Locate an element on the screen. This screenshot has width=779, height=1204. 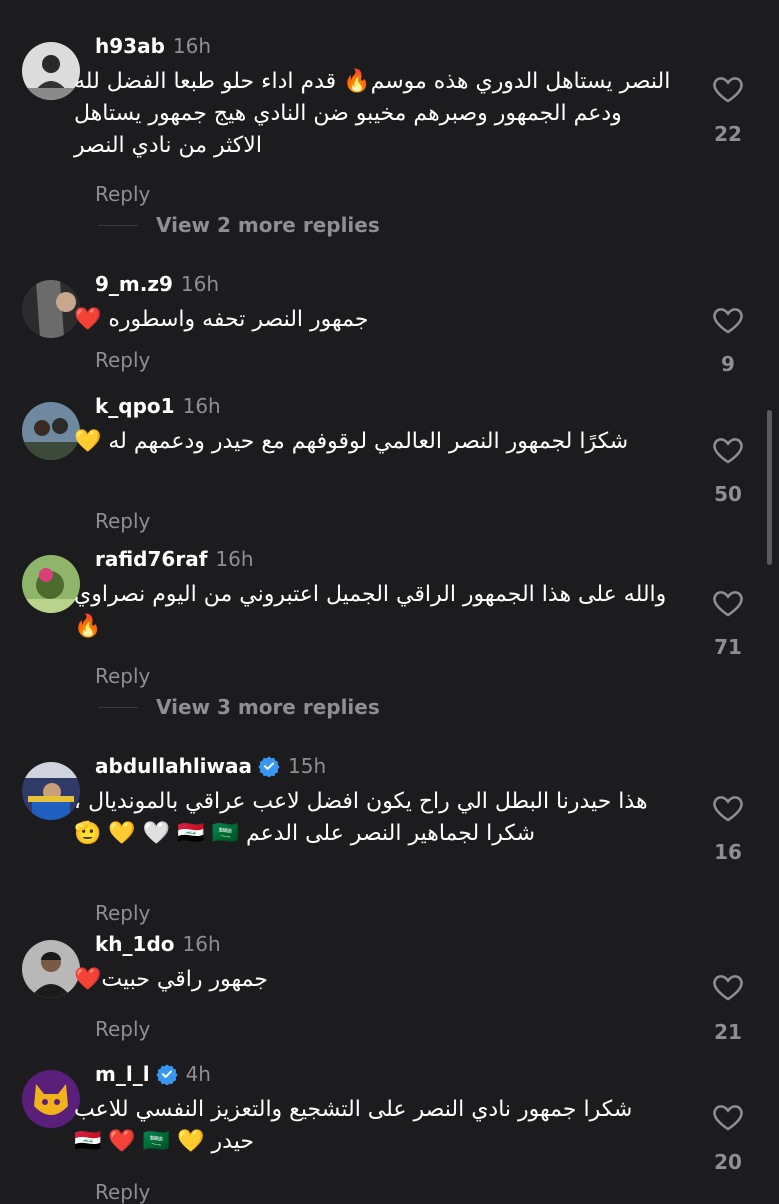
like-count: 22 is located at coordinates (728, 134).